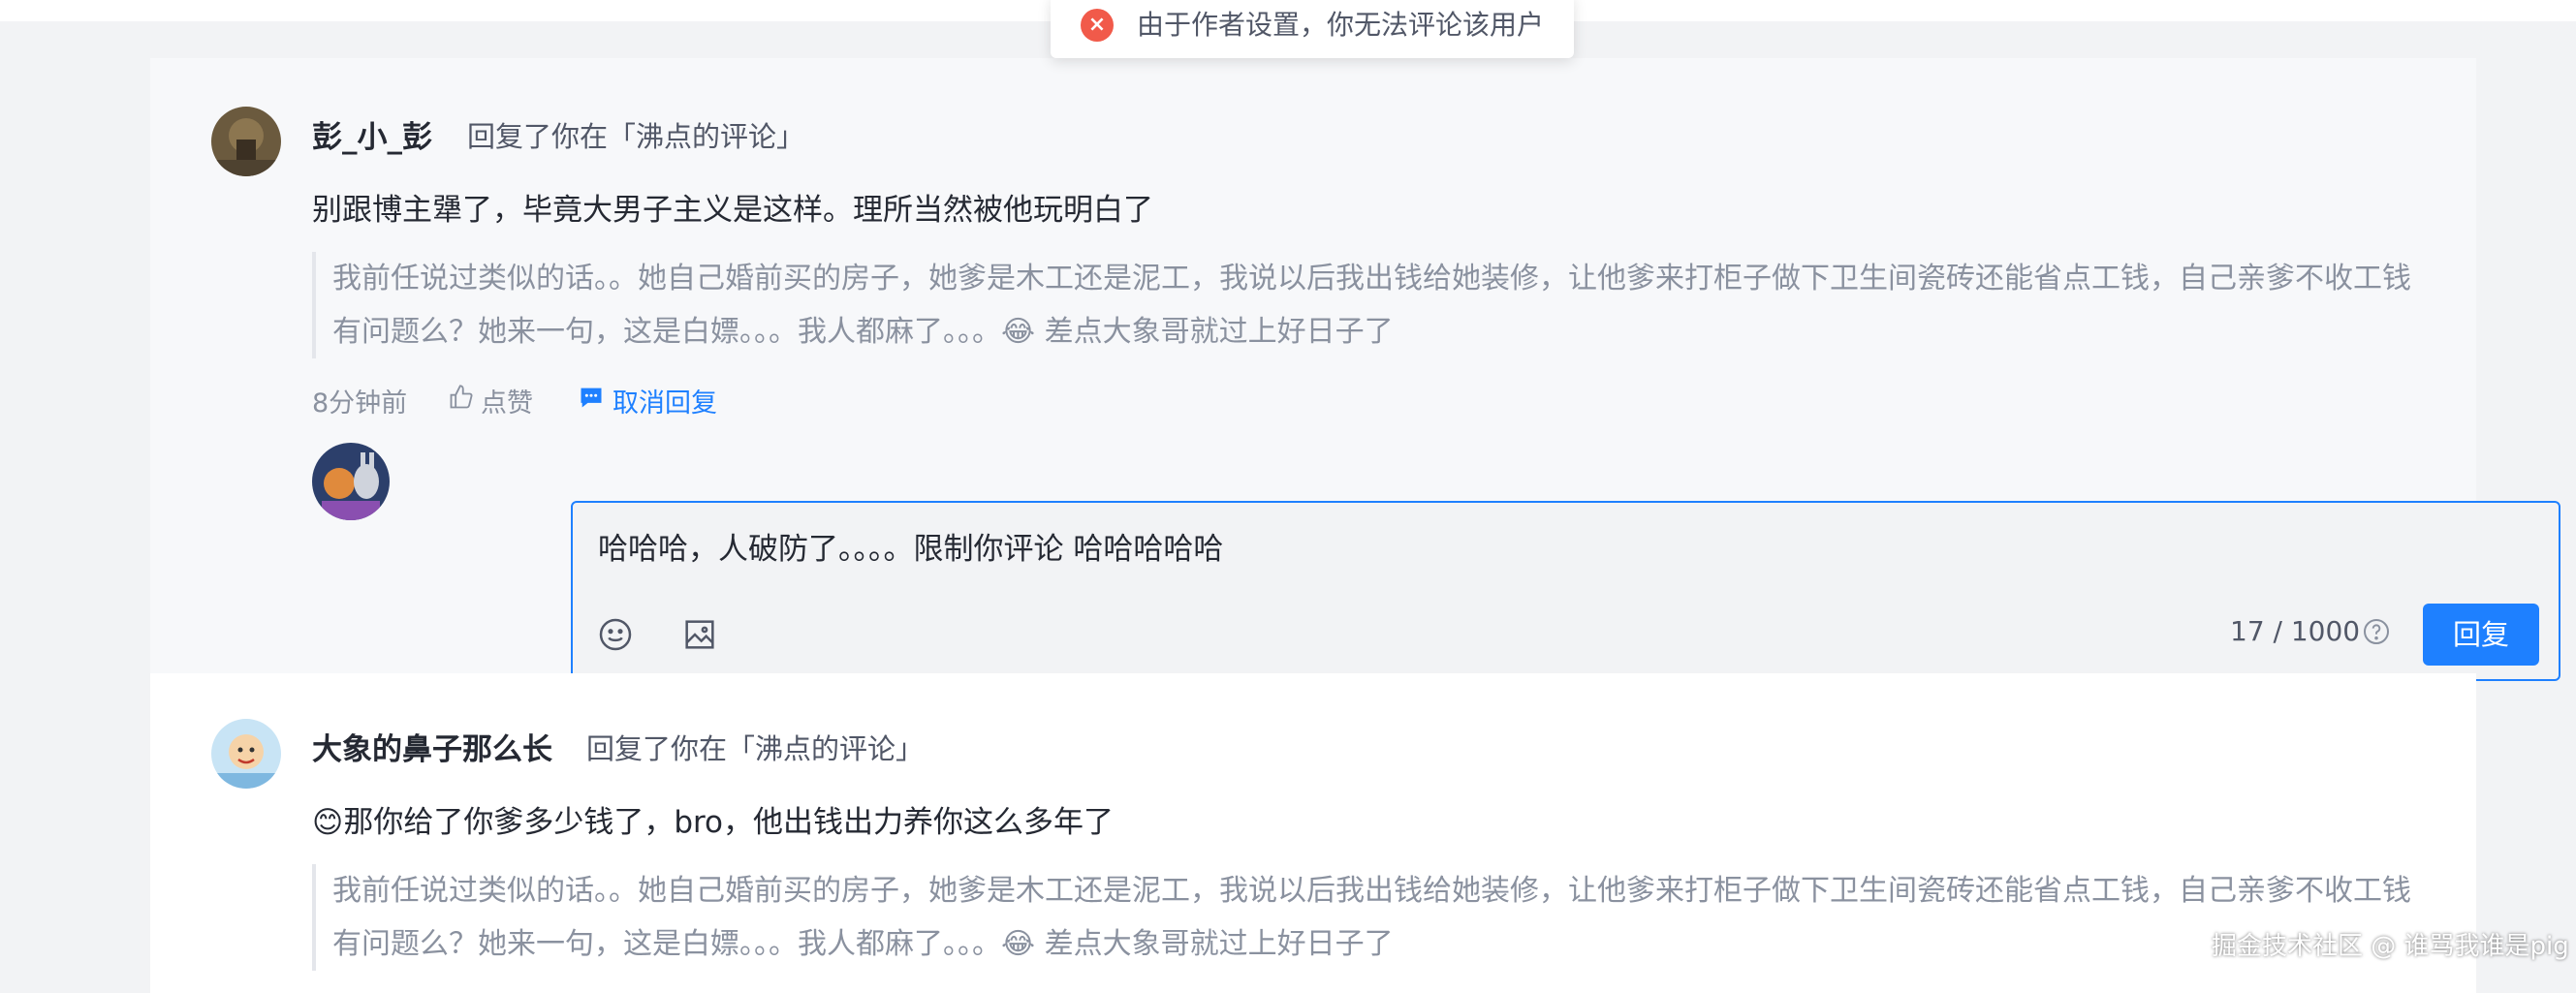 This screenshot has width=2576, height=993. Describe the element at coordinates (1565, 591) in the screenshot. I see `reply-editor: 哈哈哈，人破防了。。。。限制你评论 哈哈哈哈哈 17 / 1000 回复` at that location.